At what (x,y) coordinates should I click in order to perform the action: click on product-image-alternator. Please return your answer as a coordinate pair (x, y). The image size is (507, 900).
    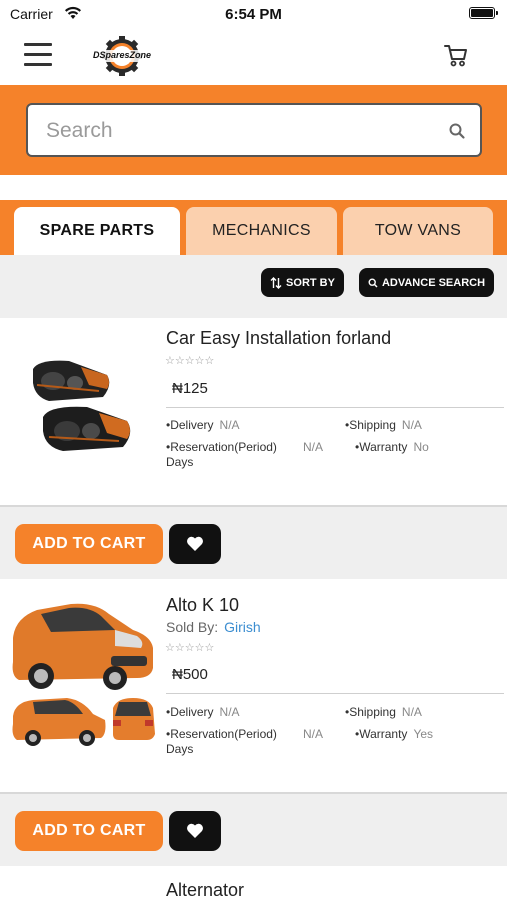
    Looking at the image, I should click on (83, 891).